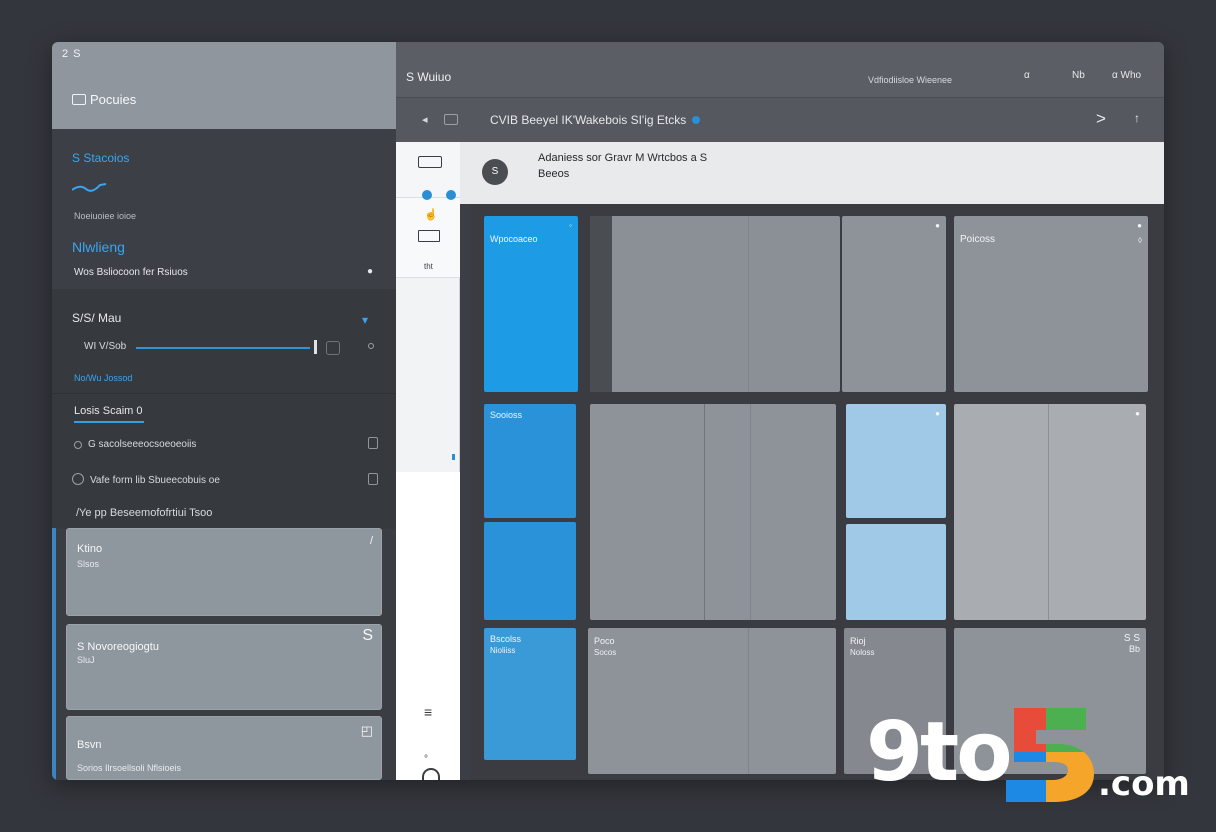 The height and width of the screenshot is (832, 1216). I want to click on watermark-text: 9to, so click(939, 752).